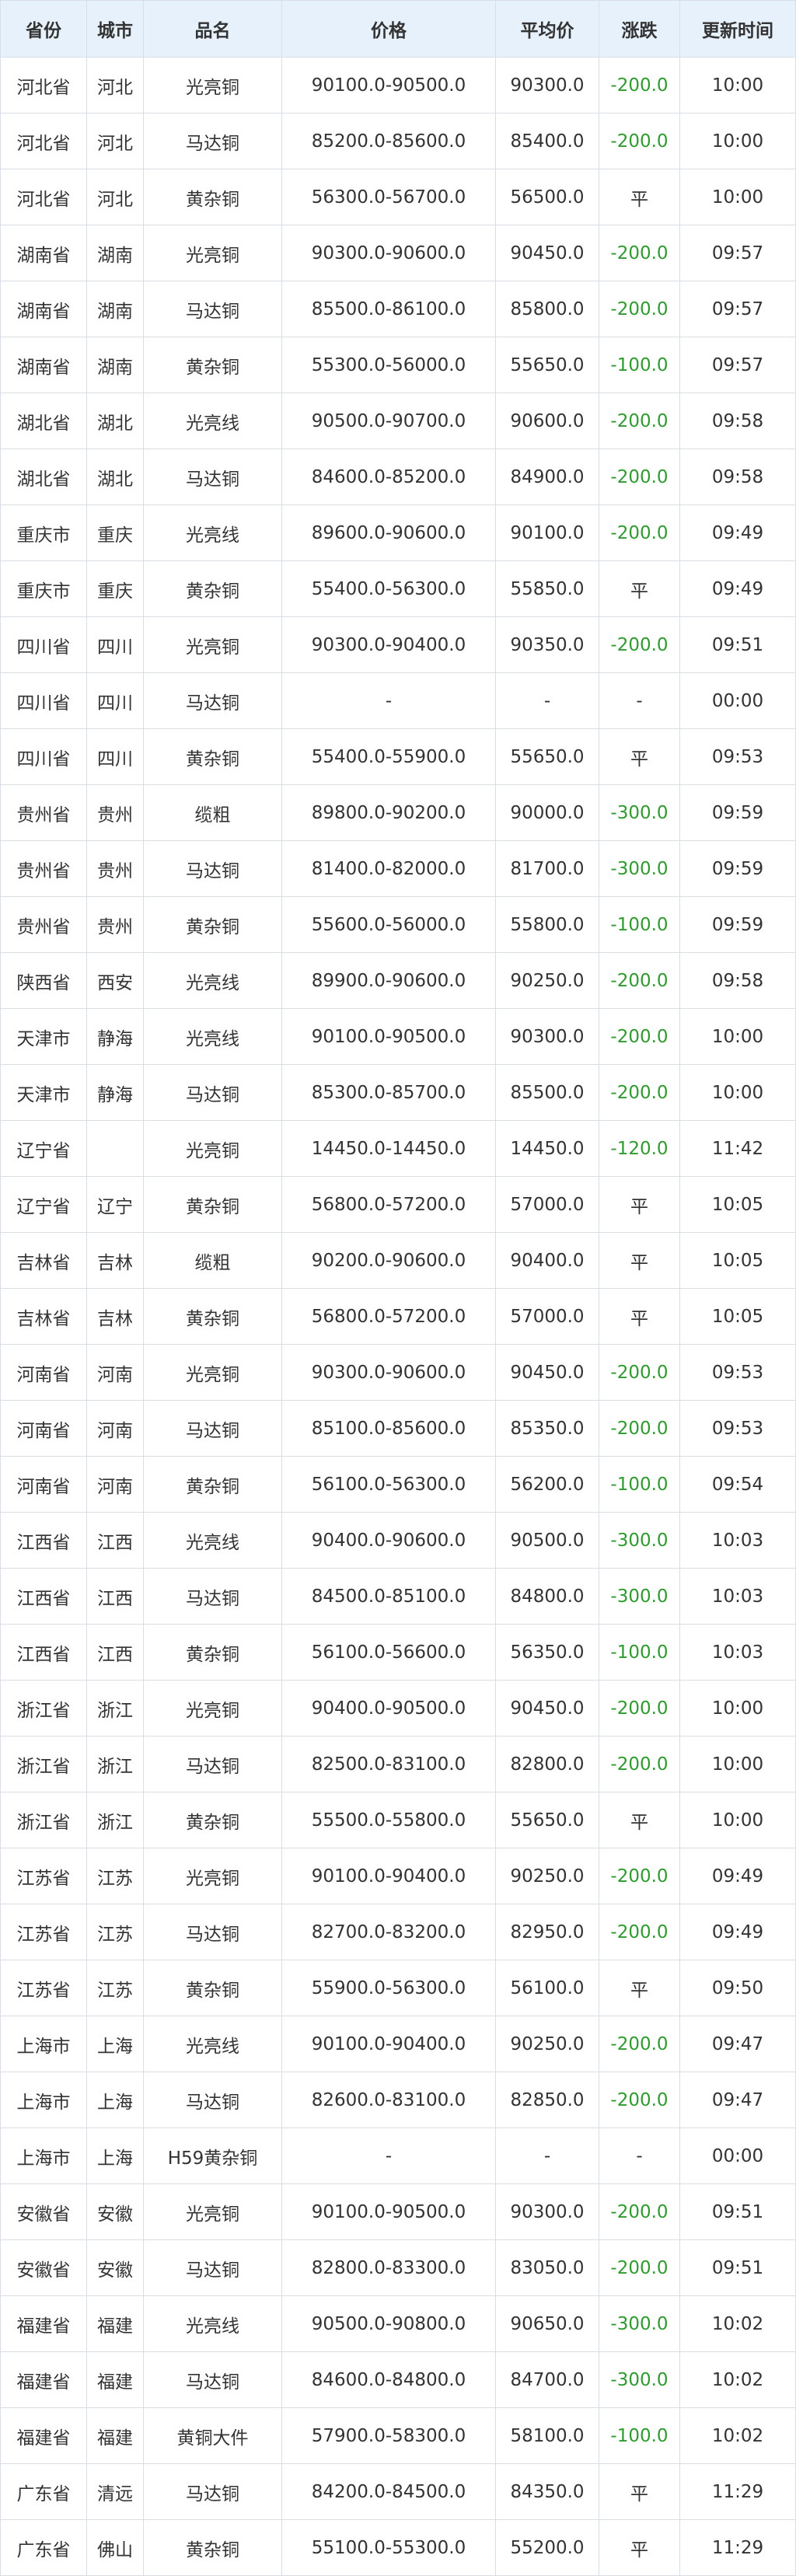 The height and width of the screenshot is (2576, 796). I want to click on average-price-cell: 55800.0, so click(547, 925).